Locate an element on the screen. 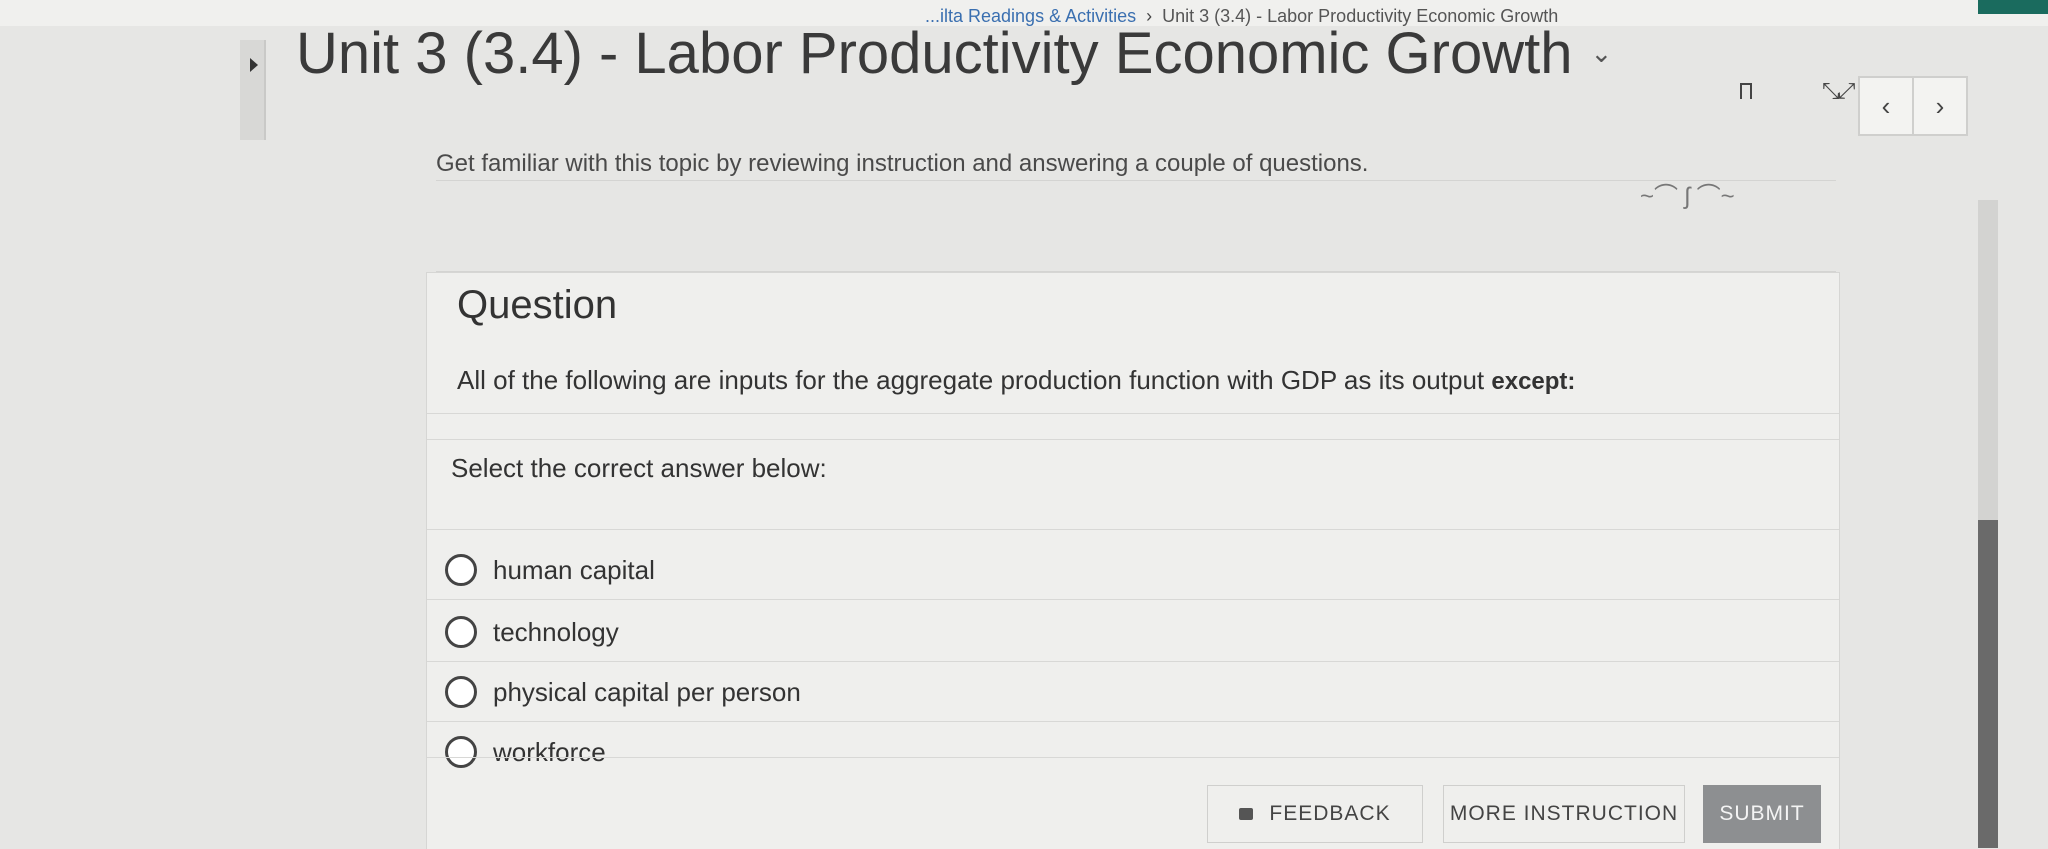 The width and height of the screenshot is (2048, 849). expand-sidebar-icon is located at coordinates (254, 65).